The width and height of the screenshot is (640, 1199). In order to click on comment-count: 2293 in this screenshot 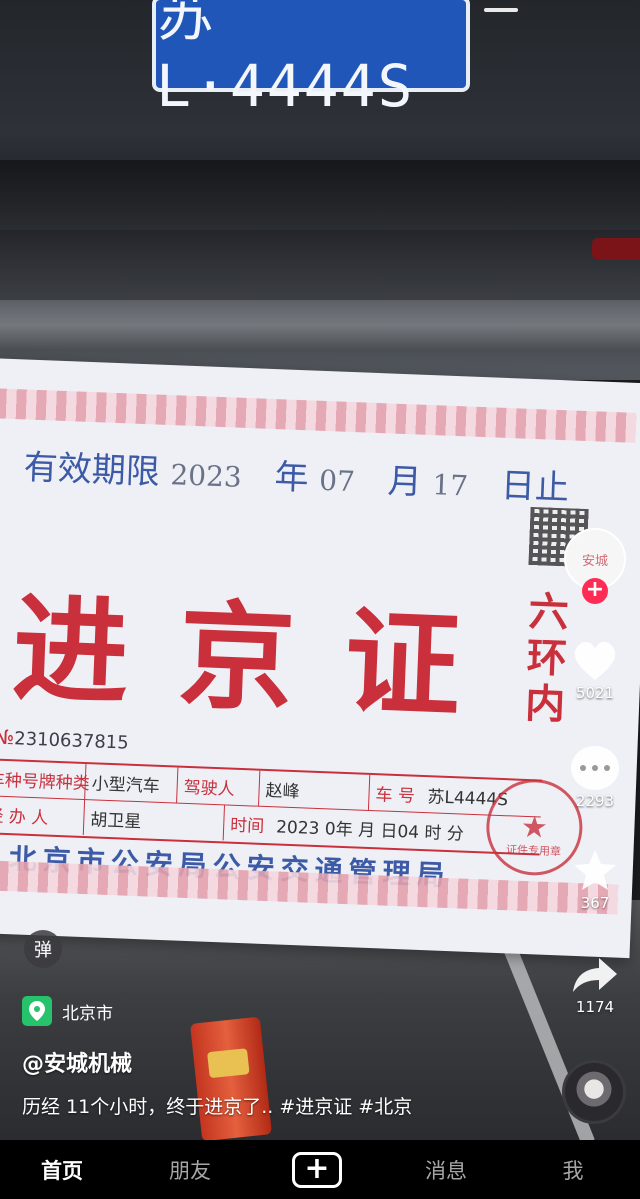, I will do `click(595, 801)`.